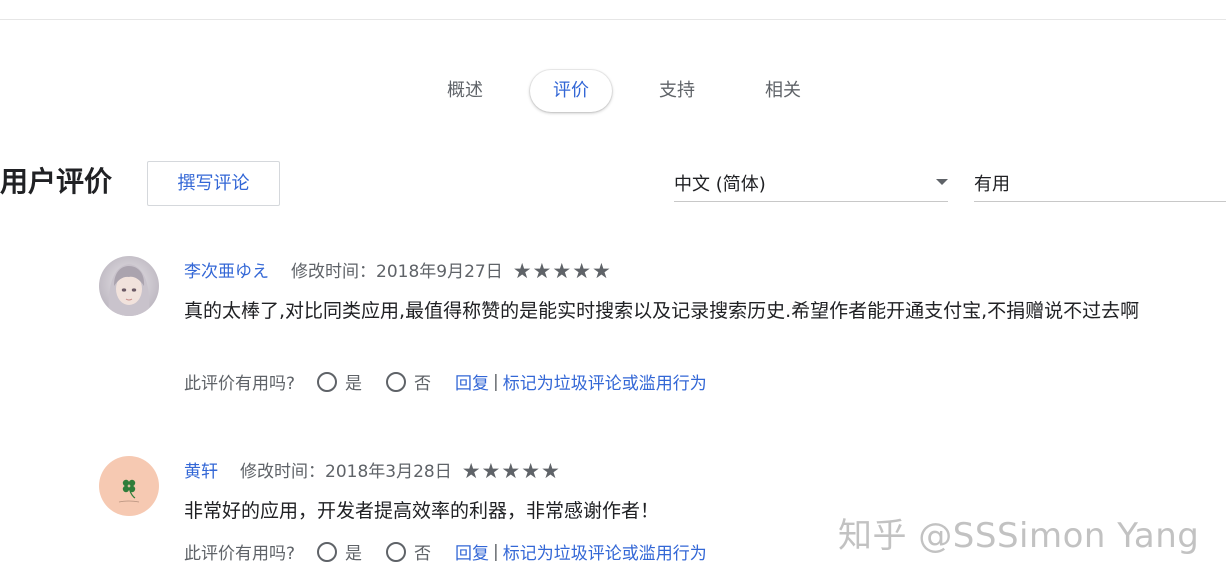 The width and height of the screenshot is (1226, 585). I want to click on language-select-value: 中文 (简体), so click(720, 184).